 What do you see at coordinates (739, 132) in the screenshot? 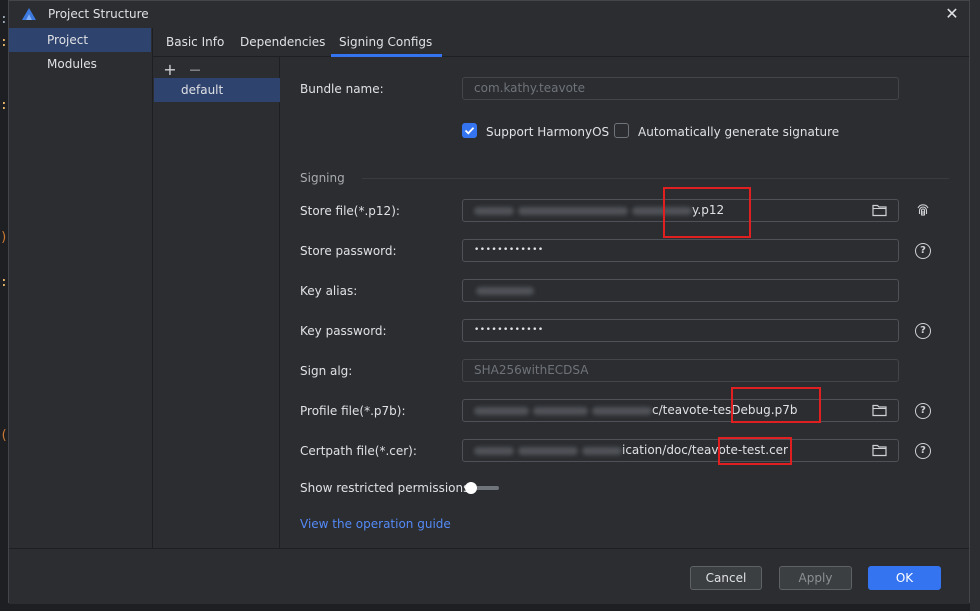
I see `auto-signature-label: Automatically generate signature` at bounding box center [739, 132].